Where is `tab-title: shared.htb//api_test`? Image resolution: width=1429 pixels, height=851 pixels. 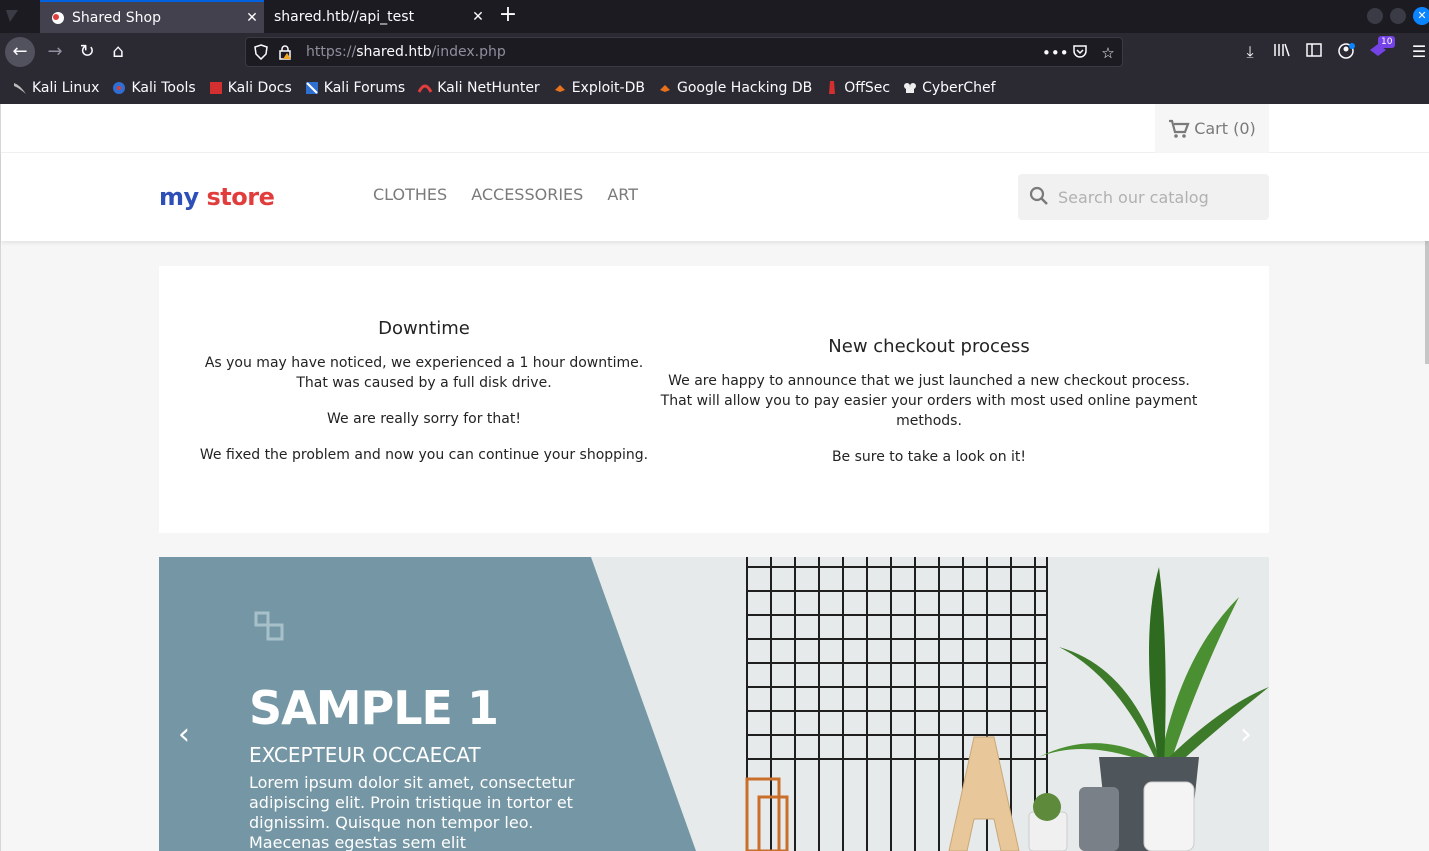
tab-title: shared.htb//api_test is located at coordinates (344, 16).